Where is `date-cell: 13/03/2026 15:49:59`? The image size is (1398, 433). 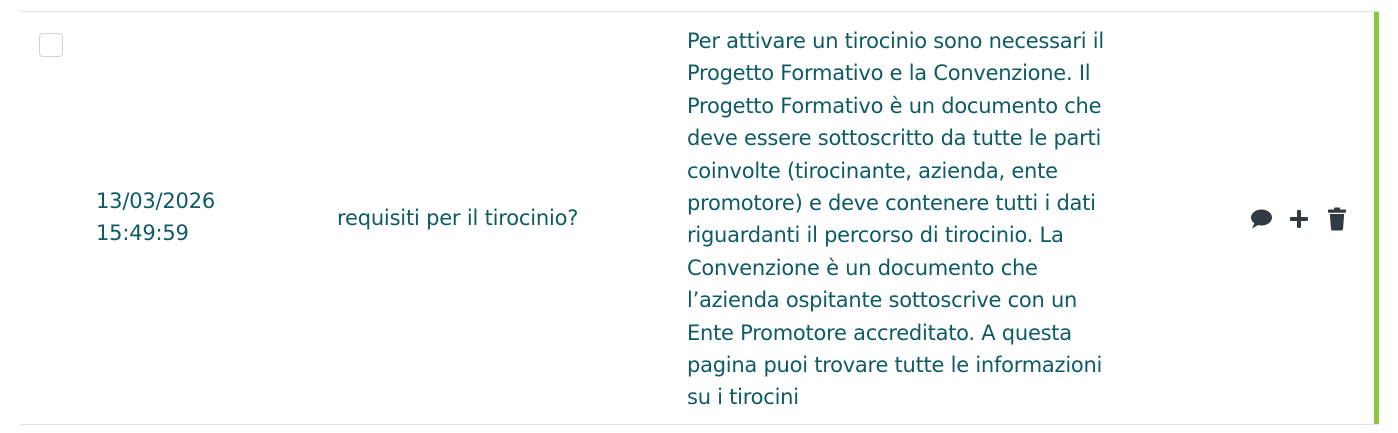
date-cell: 13/03/2026 15:49:59 is located at coordinates (155, 217).